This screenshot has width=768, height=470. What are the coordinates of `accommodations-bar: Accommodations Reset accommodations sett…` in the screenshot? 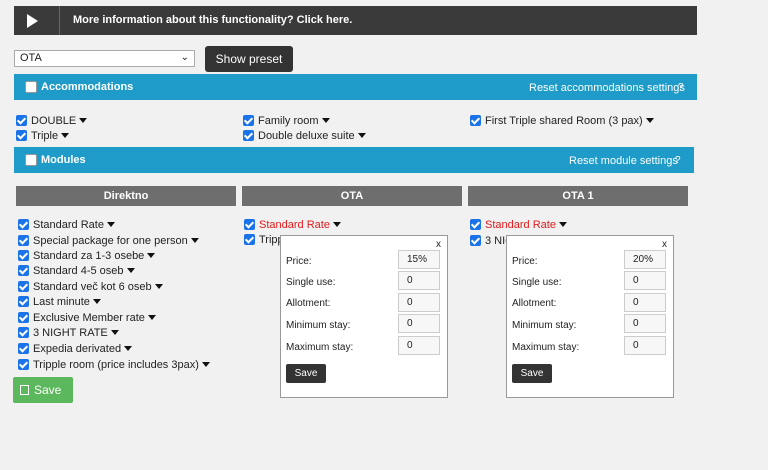 It's located at (355, 87).